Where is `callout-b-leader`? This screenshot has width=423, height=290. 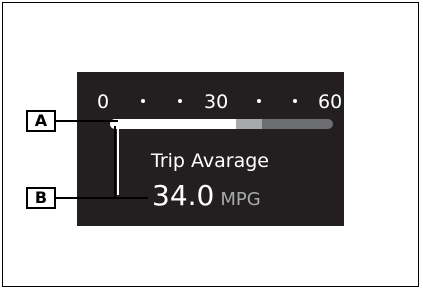
callout-b-leader is located at coordinates (102, 198).